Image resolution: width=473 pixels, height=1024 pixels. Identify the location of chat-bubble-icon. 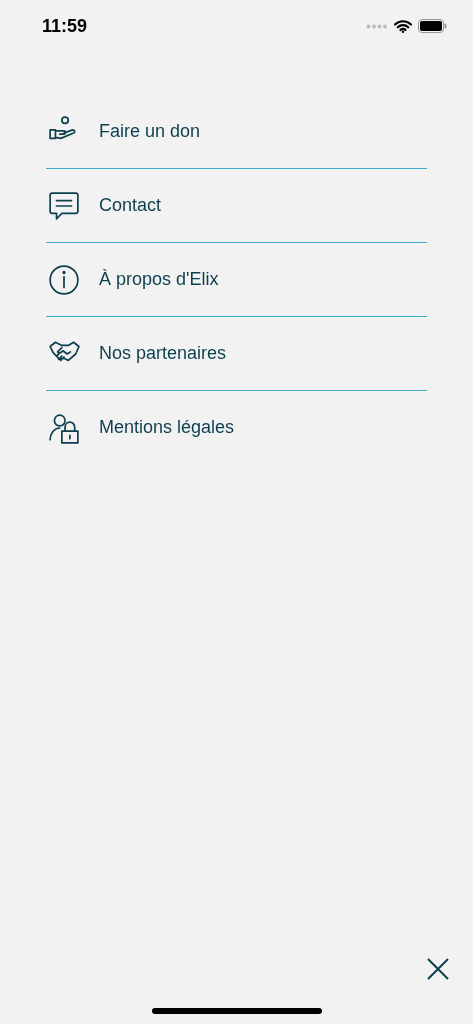
(64, 205).